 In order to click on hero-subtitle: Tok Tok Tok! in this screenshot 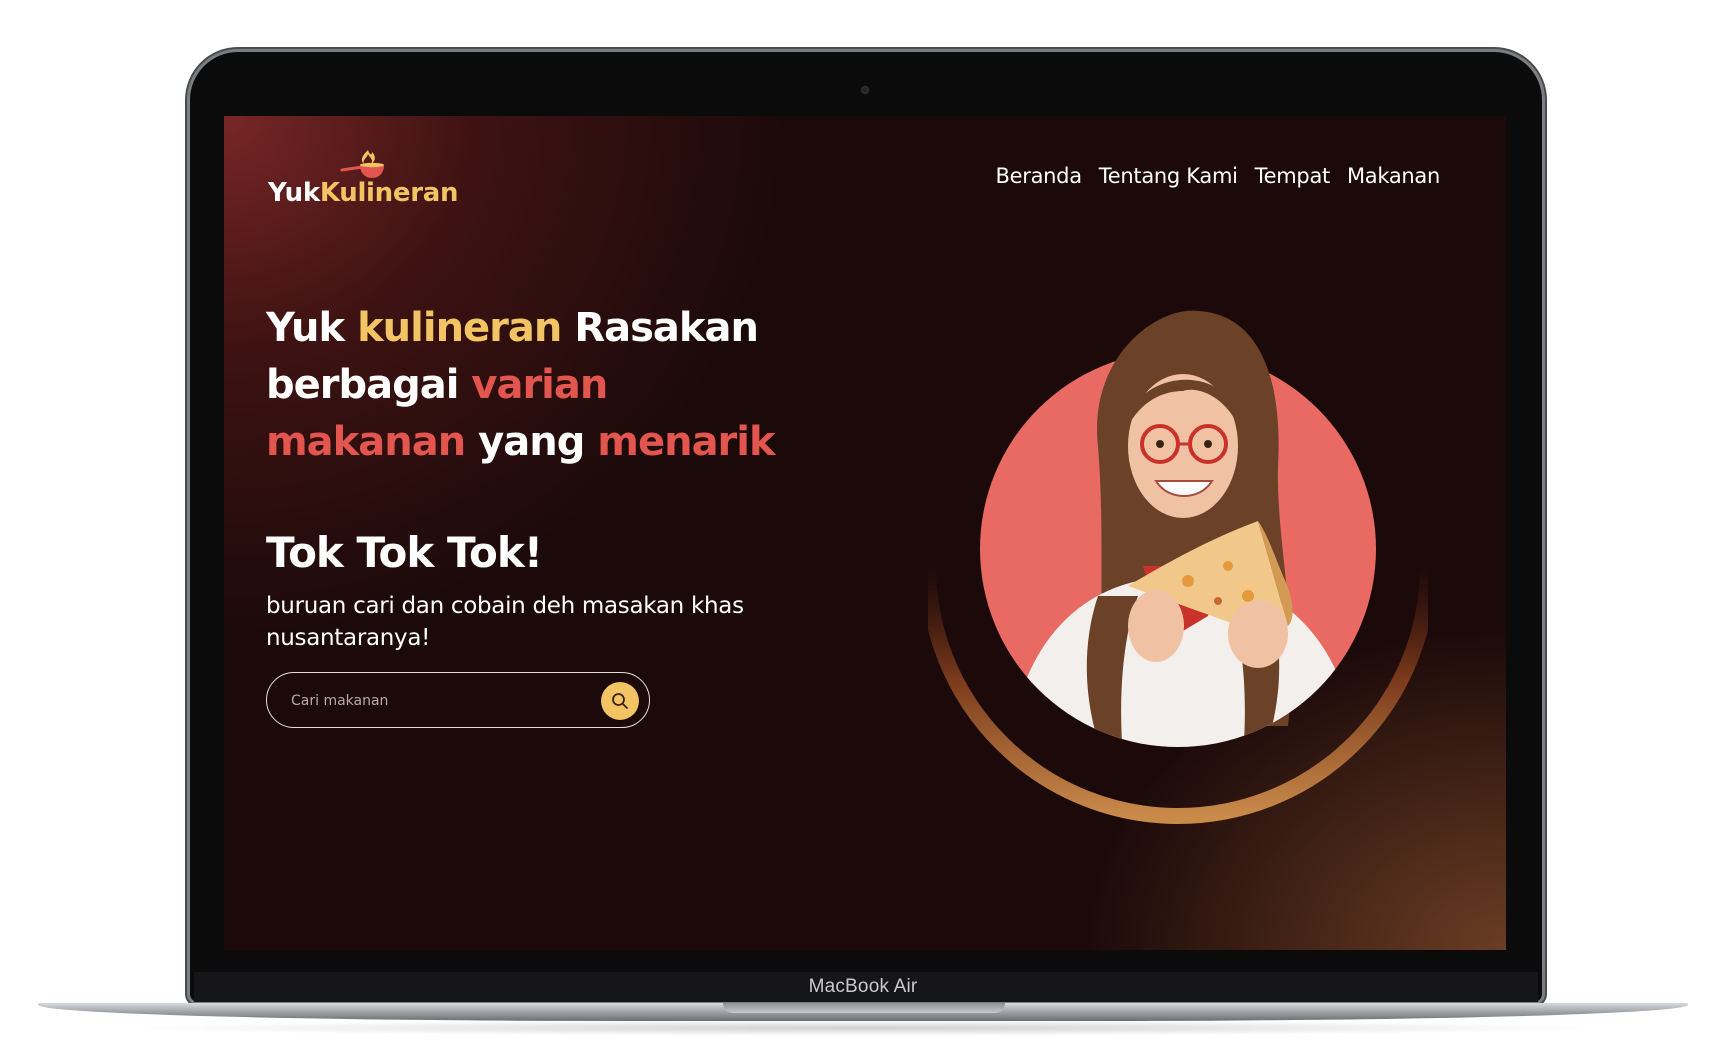, I will do `click(404, 552)`.